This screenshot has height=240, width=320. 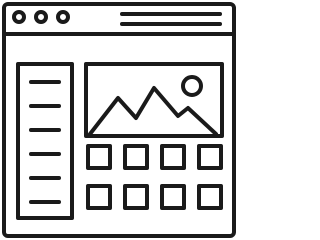 I want to click on window-controls, so click(x=41, y=17).